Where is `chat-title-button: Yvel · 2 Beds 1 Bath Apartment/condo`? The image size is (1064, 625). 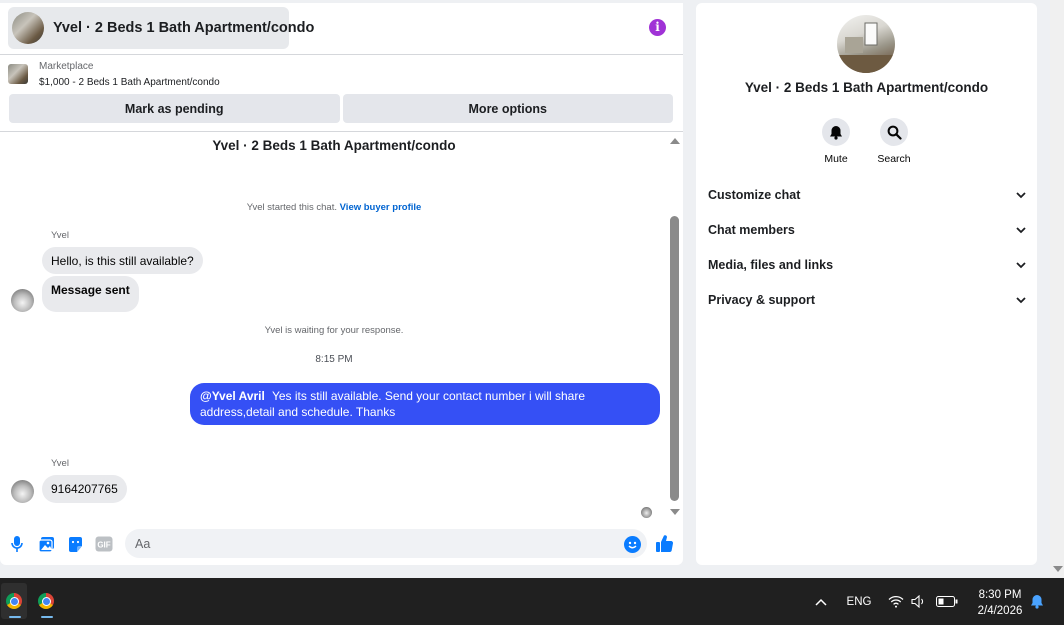 chat-title-button: Yvel · 2 Beds 1 Bath Apartment/condo is located at coordinates (161, 28).